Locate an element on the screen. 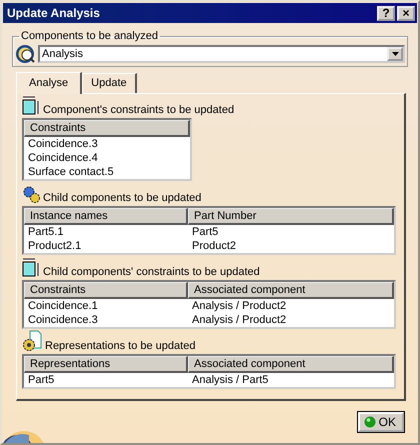 The width and height of the screenshot is (420, 445). status-light-icon is located at coordinates (370, 422).